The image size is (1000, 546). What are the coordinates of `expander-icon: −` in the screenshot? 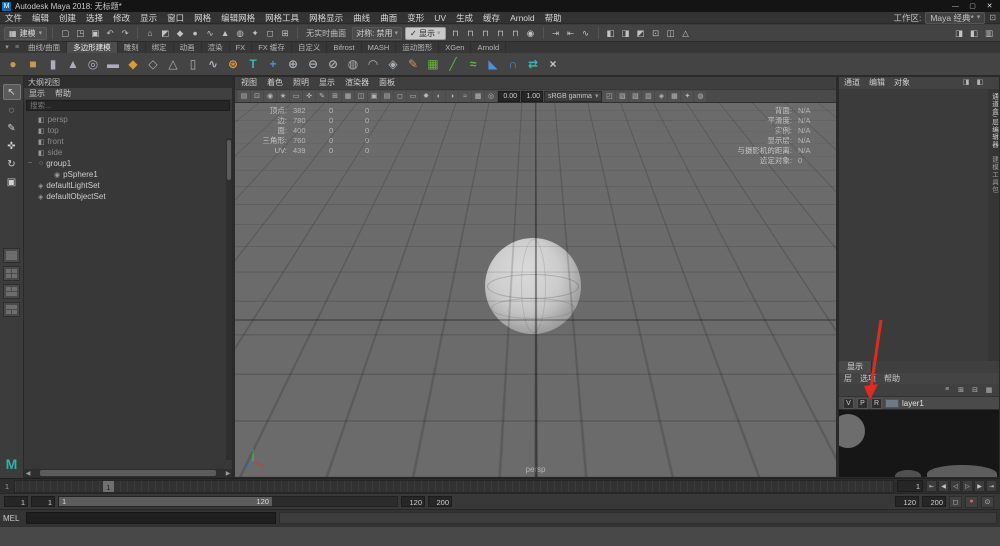 It's located at (32, 163).